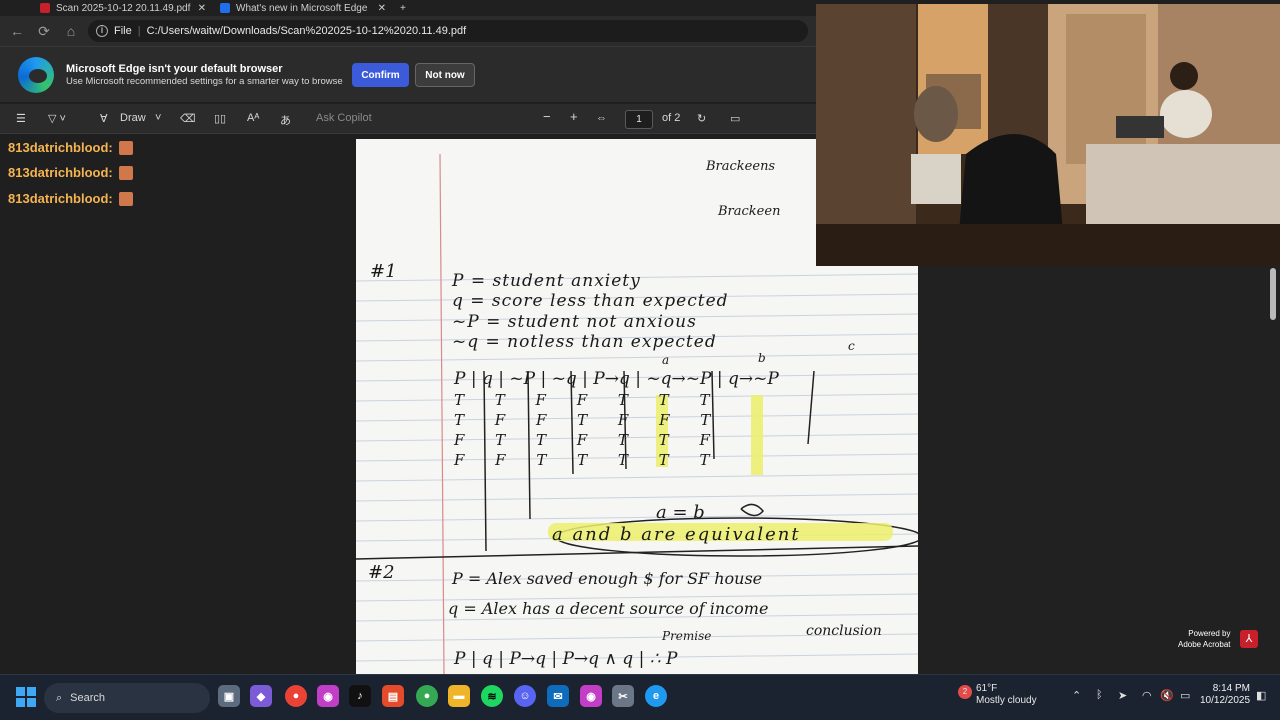 The image size is (1280, 720). I want to click on bluetooth-icon: ᛒ, so click(1099, 695).